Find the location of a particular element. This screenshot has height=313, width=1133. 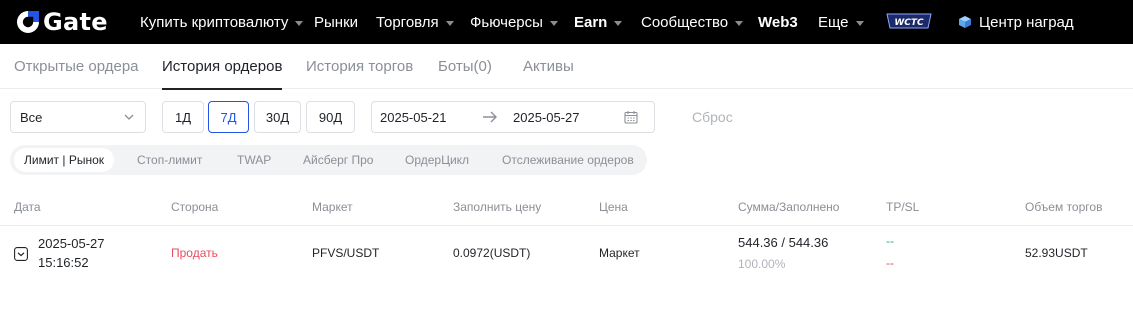

arrow-right-icon is located at coordinates (490, 117).